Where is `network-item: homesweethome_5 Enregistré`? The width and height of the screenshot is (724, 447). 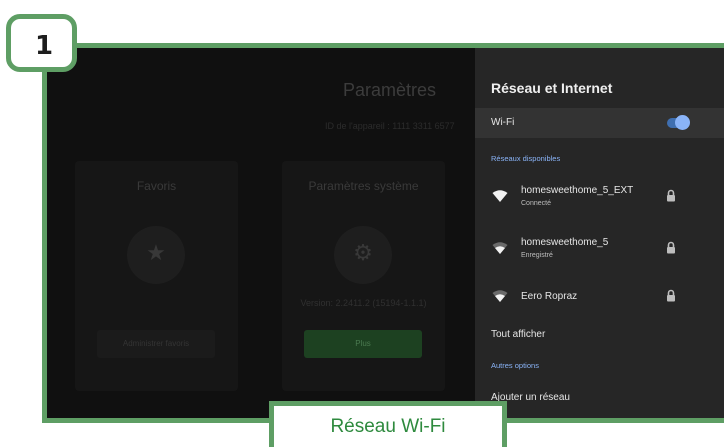 network-item: homesweethome_5 Enregistré is located at coordinates (599, 250).